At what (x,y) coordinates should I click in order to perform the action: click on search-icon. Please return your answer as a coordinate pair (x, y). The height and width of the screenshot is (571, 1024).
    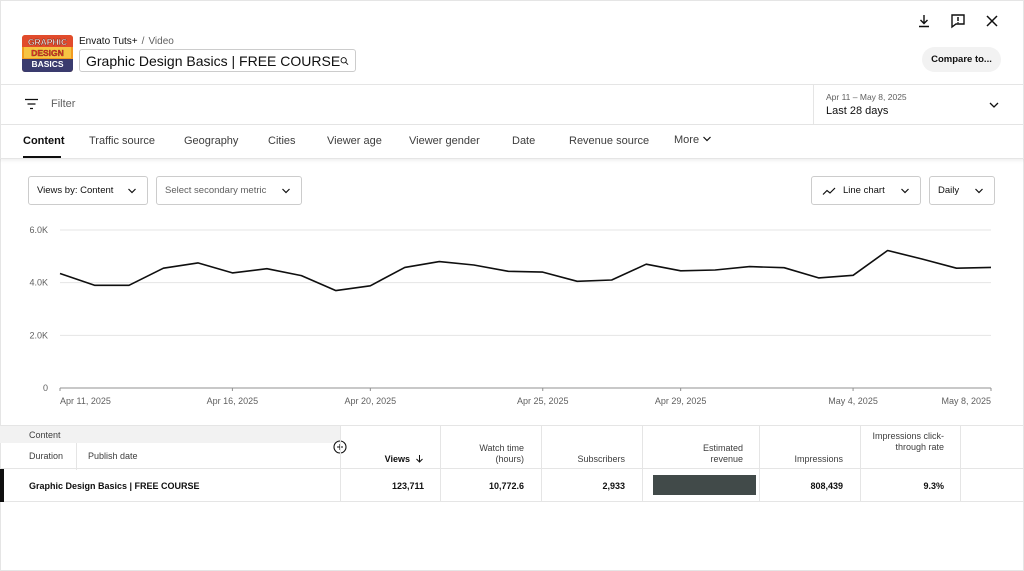
    Looking at the image, I should click on (344, 61).